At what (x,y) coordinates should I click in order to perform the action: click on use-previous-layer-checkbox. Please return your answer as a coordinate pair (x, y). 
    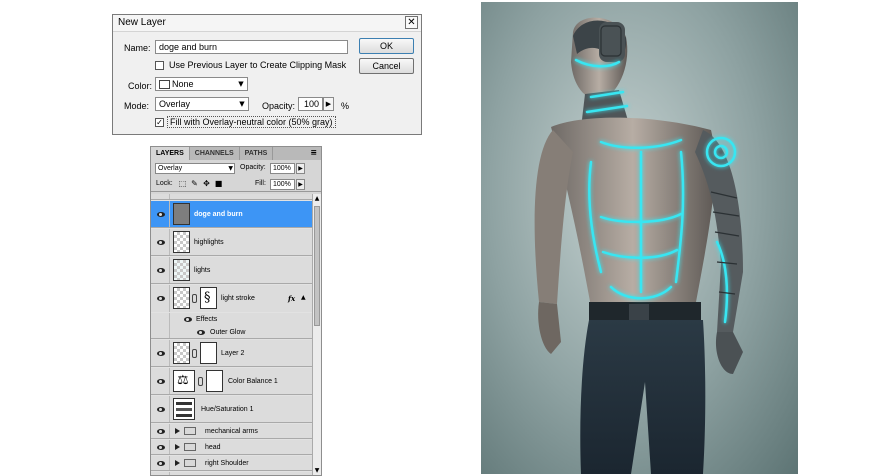
    Looking at the image, I should click on (159, 65).